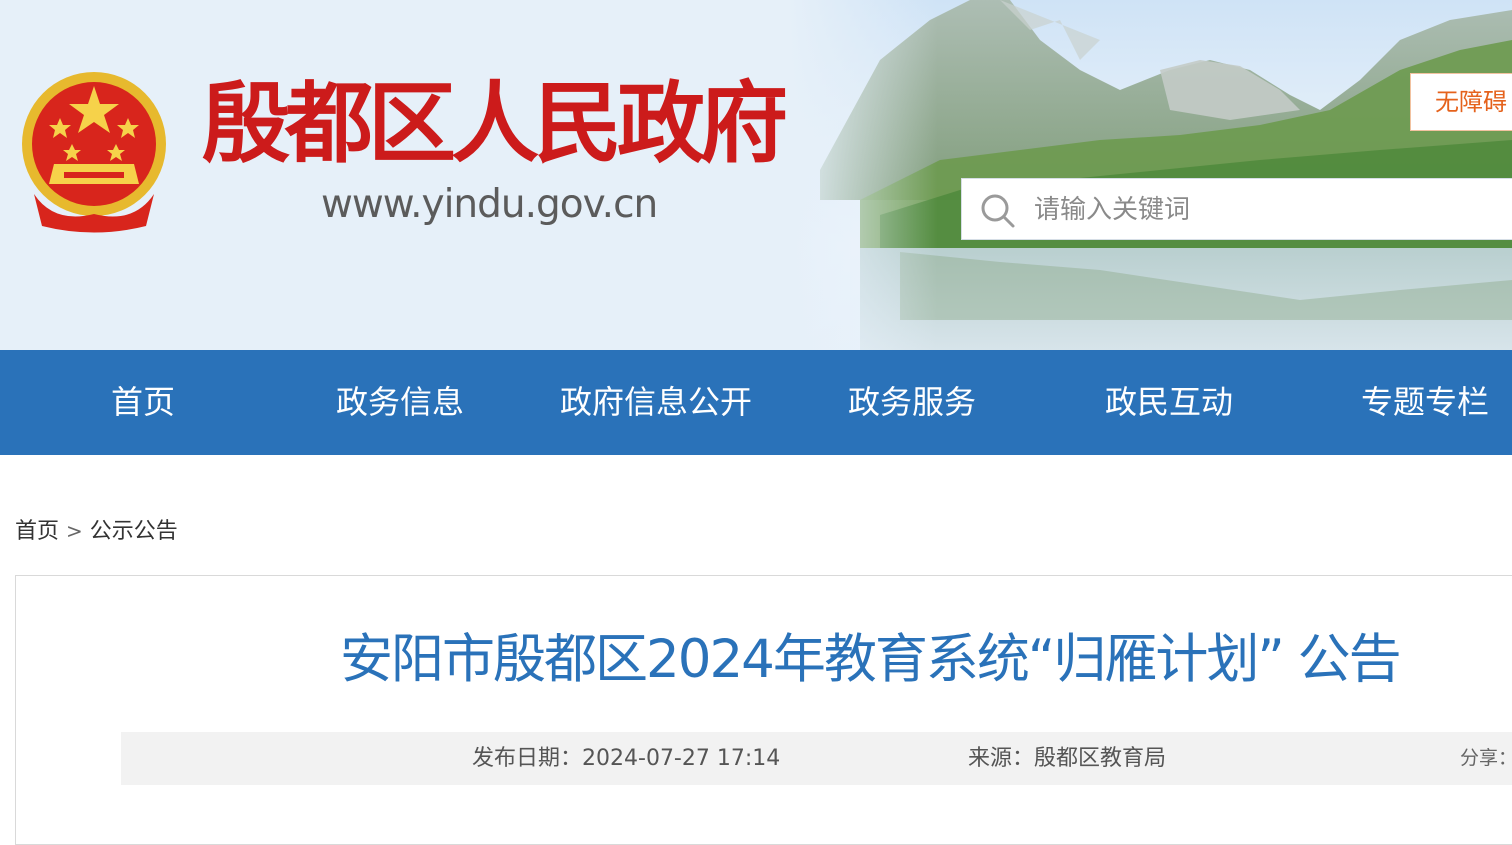 The height and width of the screenshot is (845, 1512). I want to click on breadcrumb-current-link: 公示公告, so click(134, 531).